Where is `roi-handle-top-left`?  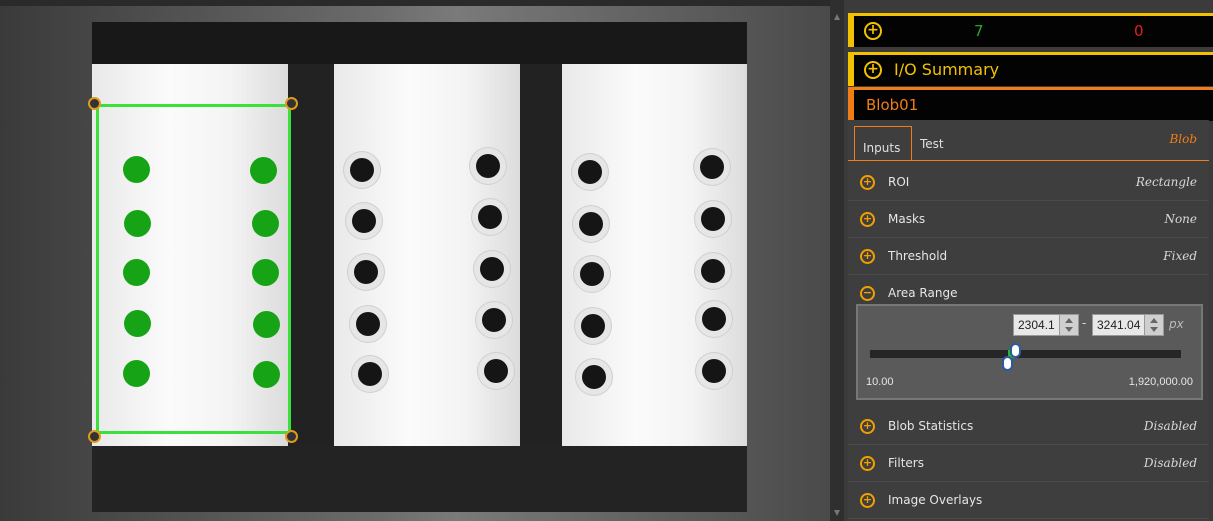 roi-handle-top-left is located at coordinates (94, 103).